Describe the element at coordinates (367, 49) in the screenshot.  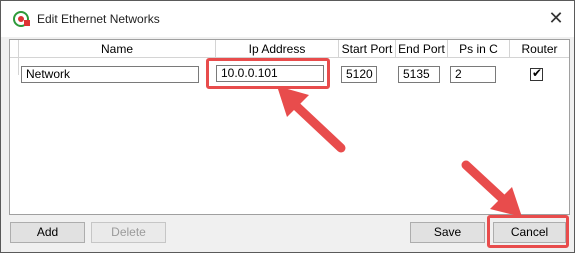
I see `column-header-start-port: Start Port` at that location.